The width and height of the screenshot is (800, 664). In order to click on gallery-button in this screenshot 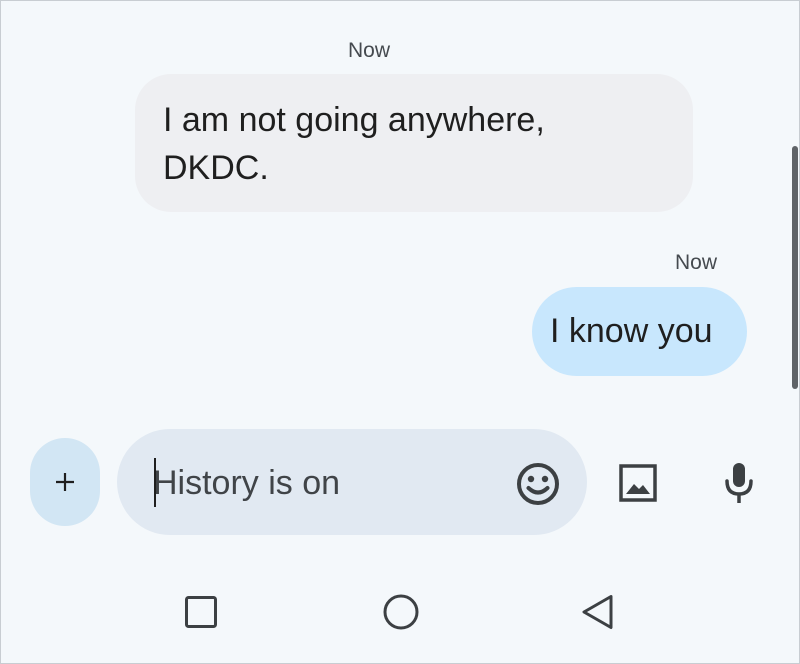, I will do `click(638, 483)`.